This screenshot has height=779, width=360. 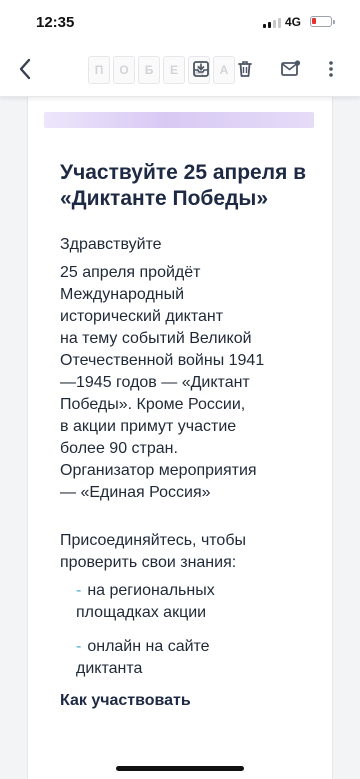 I want to click on trash-icon, so click(x=245, y=69).